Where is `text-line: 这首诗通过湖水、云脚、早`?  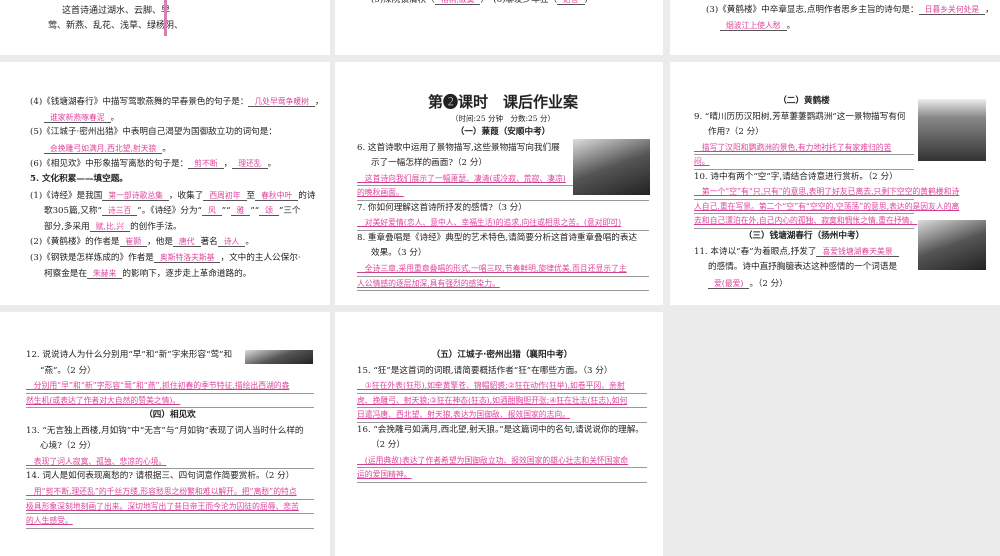
text-line: 这首诗通过湖水、云脚、早 is located at coordinates (115, 12).